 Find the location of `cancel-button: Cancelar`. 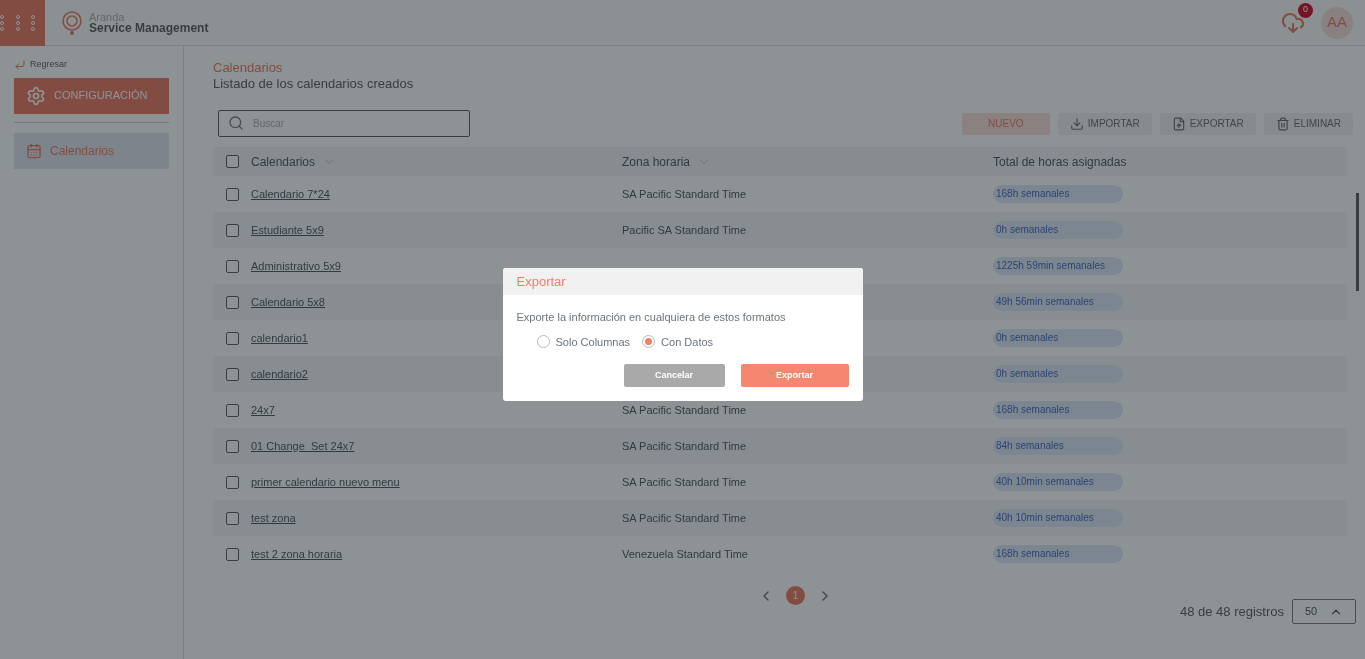

cancel-button: Cancelar is located at coordinates (674, 375).